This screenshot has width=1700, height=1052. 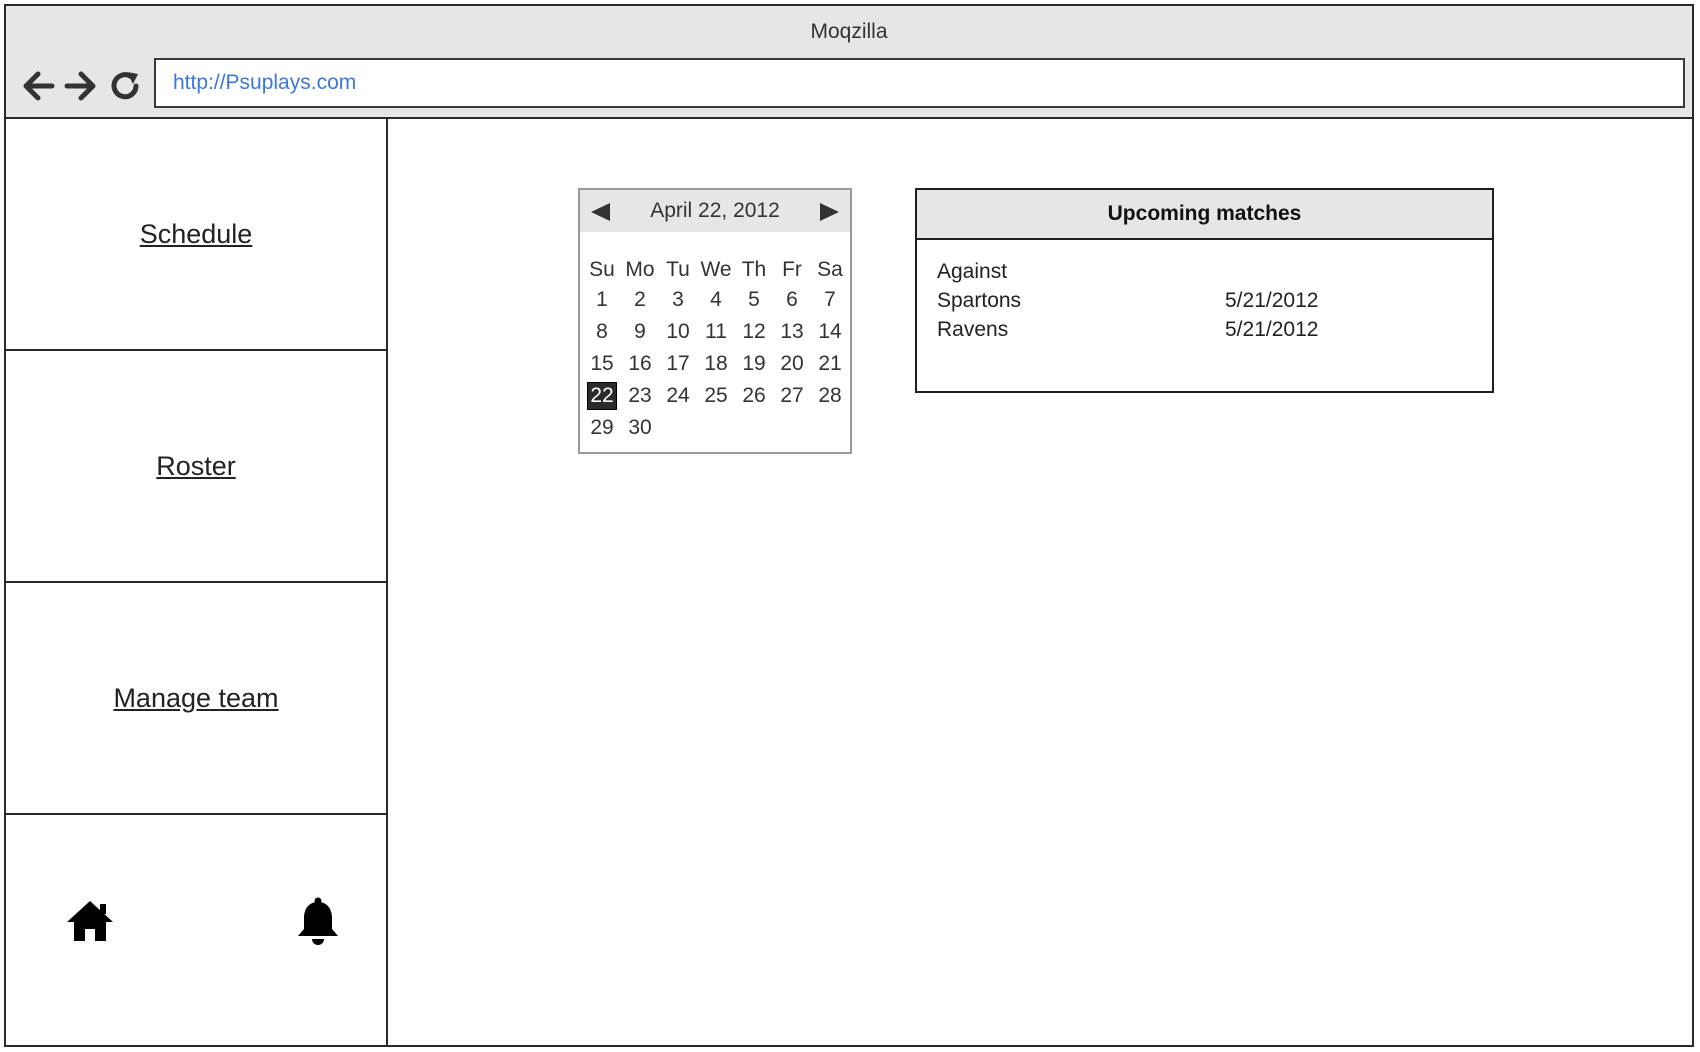 What do you see at coordinates (1207, 274) in the screenshot?
I see `matches-column-header-row: Against` at bounding box center [1207, 274].